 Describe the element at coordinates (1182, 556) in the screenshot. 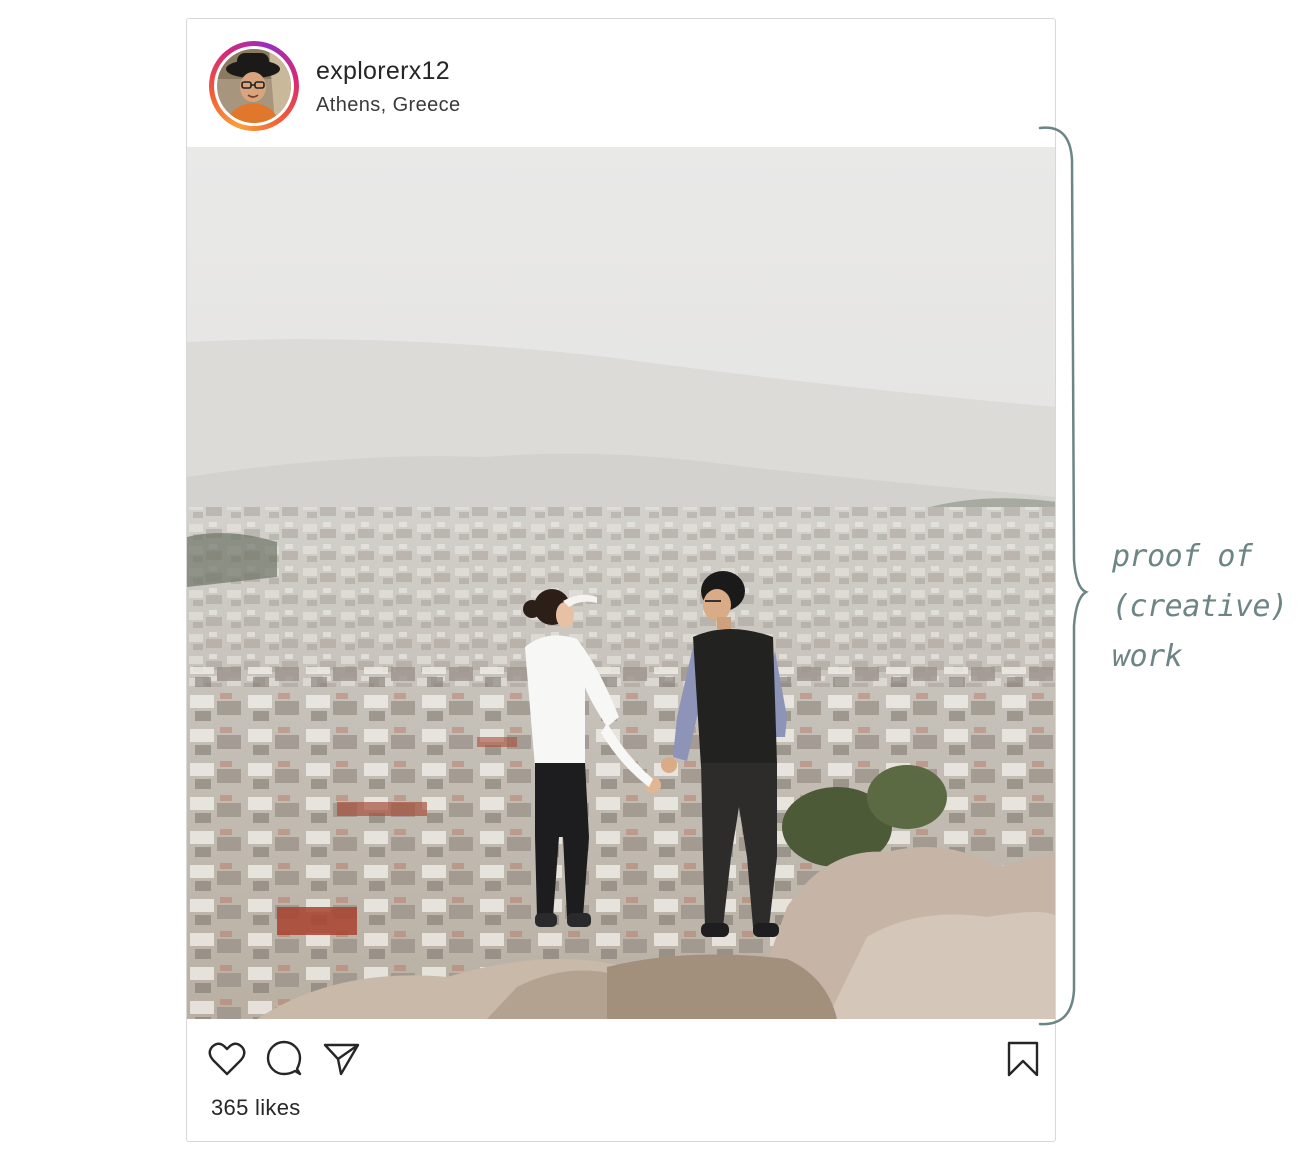

I see `annotation-line-1: proof of` at that location.